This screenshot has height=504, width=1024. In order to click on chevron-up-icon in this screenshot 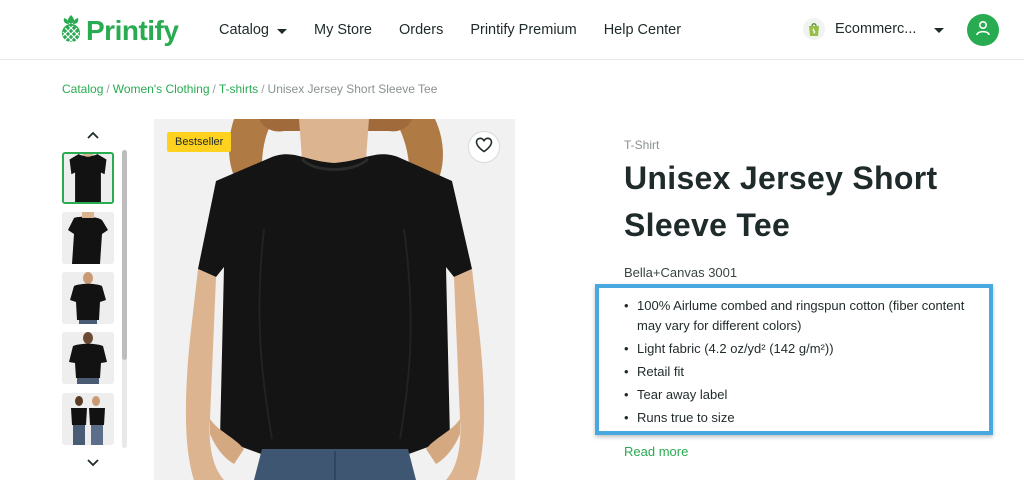, I will do `click(93, 135)`.